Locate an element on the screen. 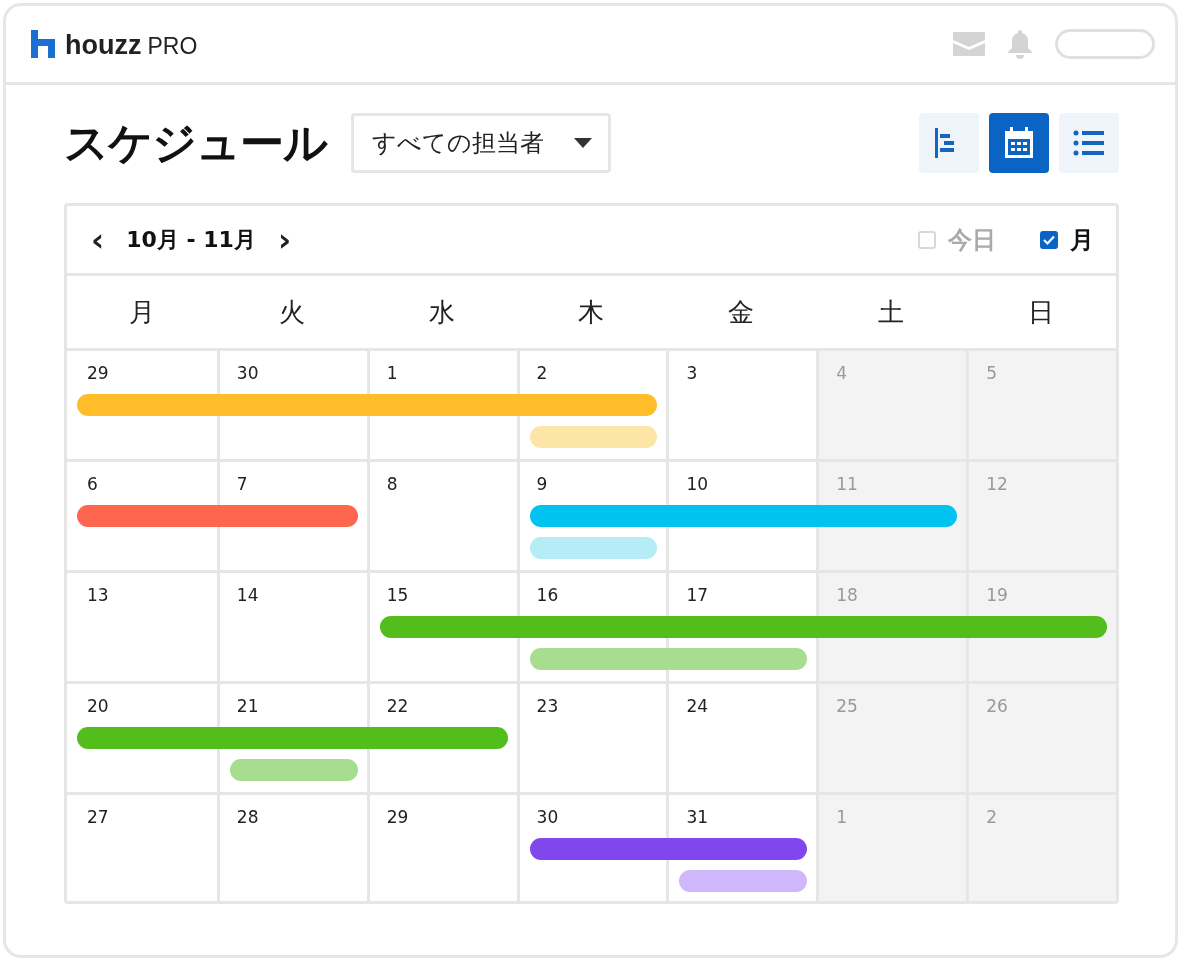  weekday-header: 日 is located at coordinates (1041, 312).